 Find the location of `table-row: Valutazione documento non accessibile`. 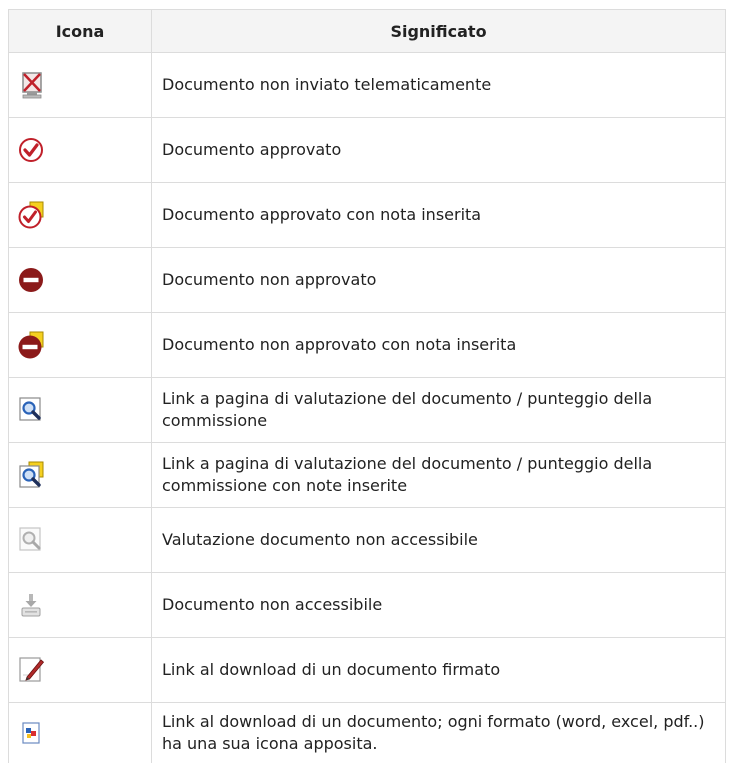

table-row: Valutazione documento non accessibile is located at coordinates (367, 540).